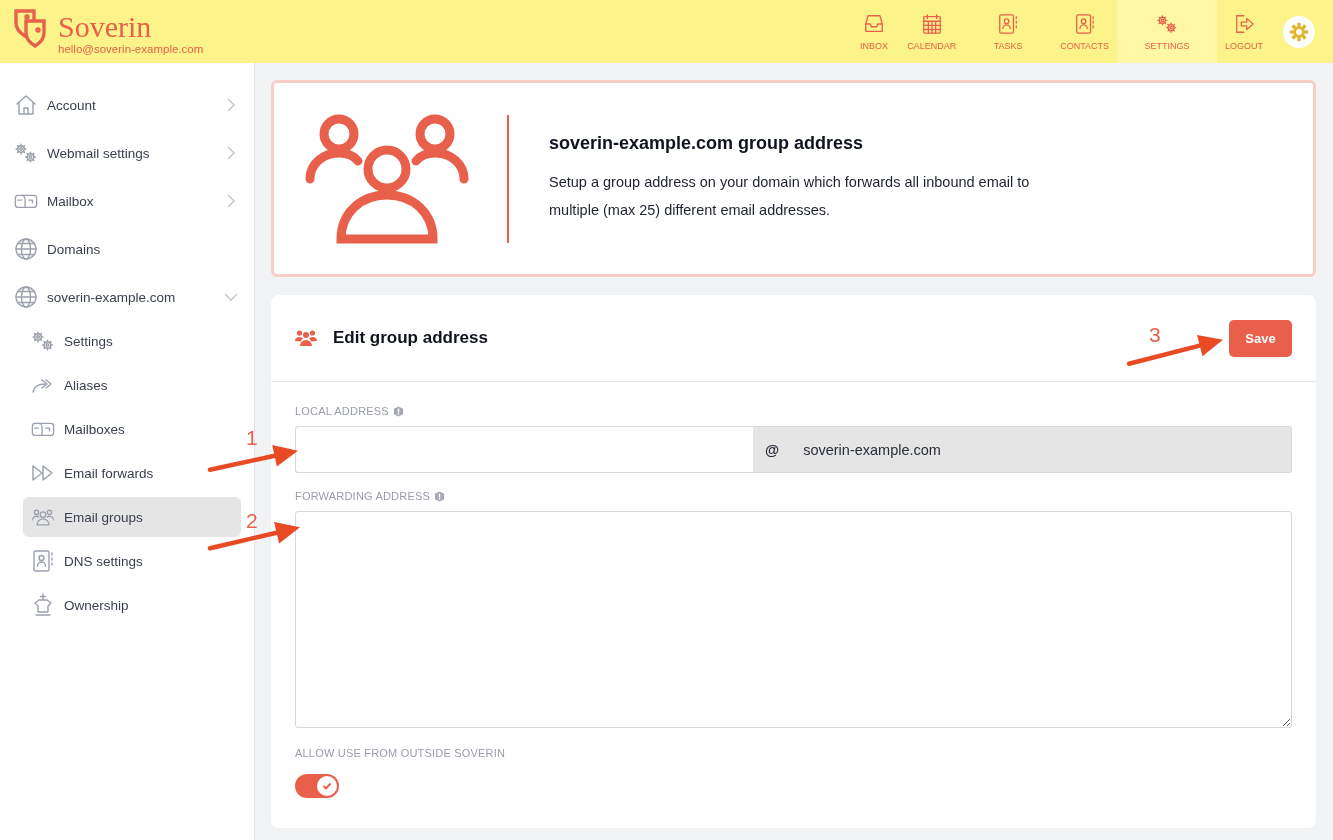 The width and height of the screenshot is (1333, 840). I want to click on sidebar-item: Domains, so click(127, 249).